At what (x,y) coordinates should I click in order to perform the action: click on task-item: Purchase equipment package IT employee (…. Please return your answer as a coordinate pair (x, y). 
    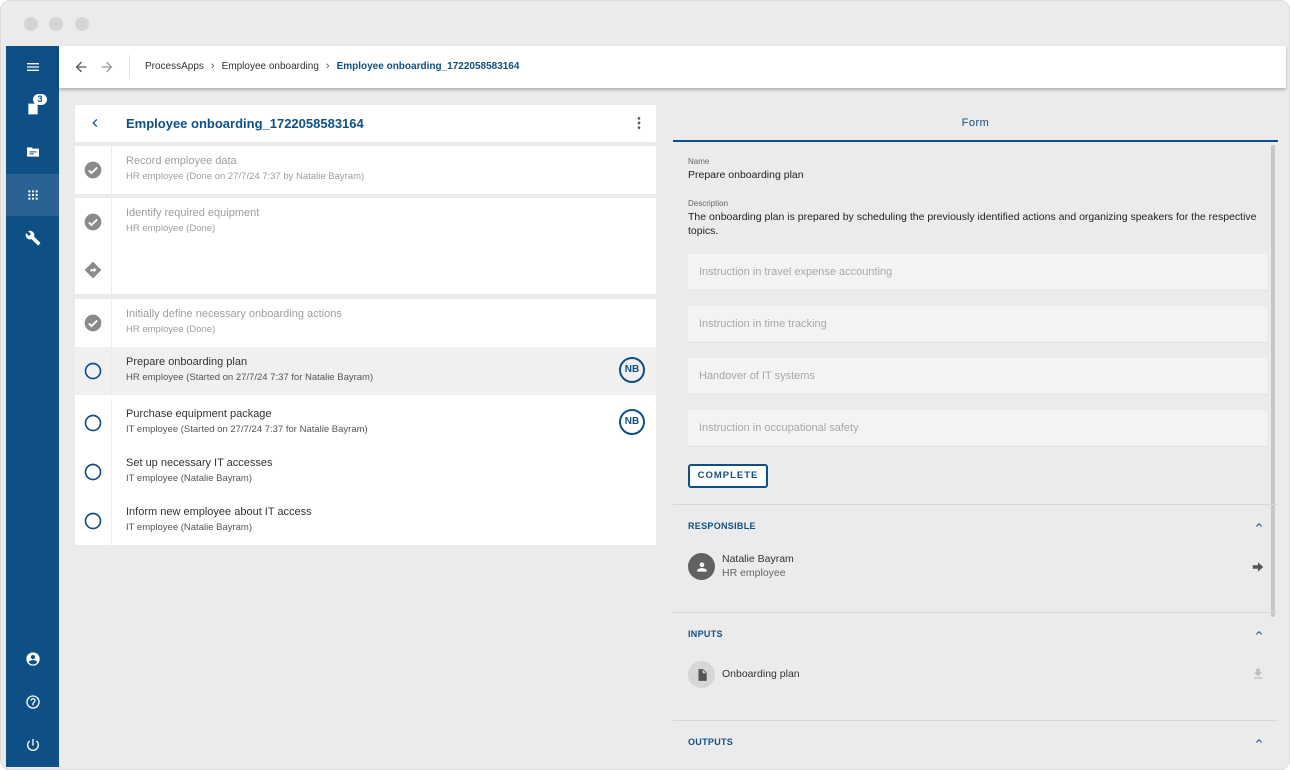
    Looking at the image, I should click on (365, 423).